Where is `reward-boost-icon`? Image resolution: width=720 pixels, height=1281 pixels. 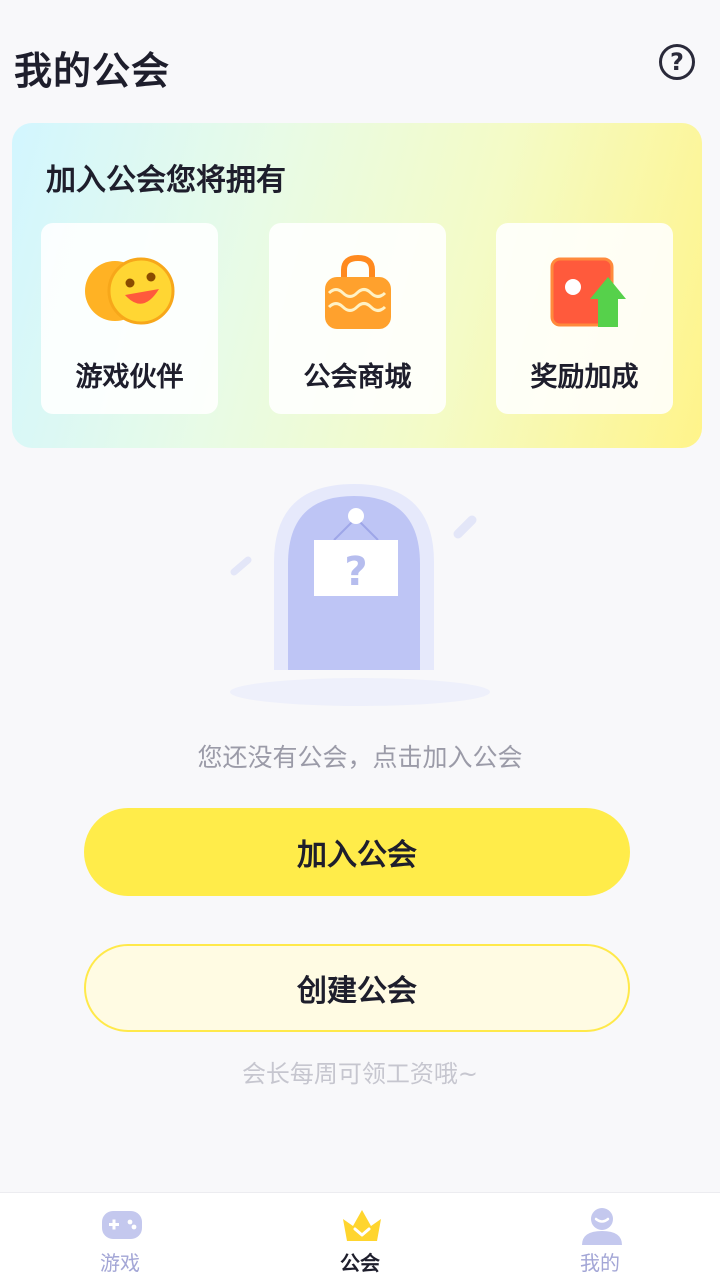
reward-boost-icon is located at coordinates (588, 292).